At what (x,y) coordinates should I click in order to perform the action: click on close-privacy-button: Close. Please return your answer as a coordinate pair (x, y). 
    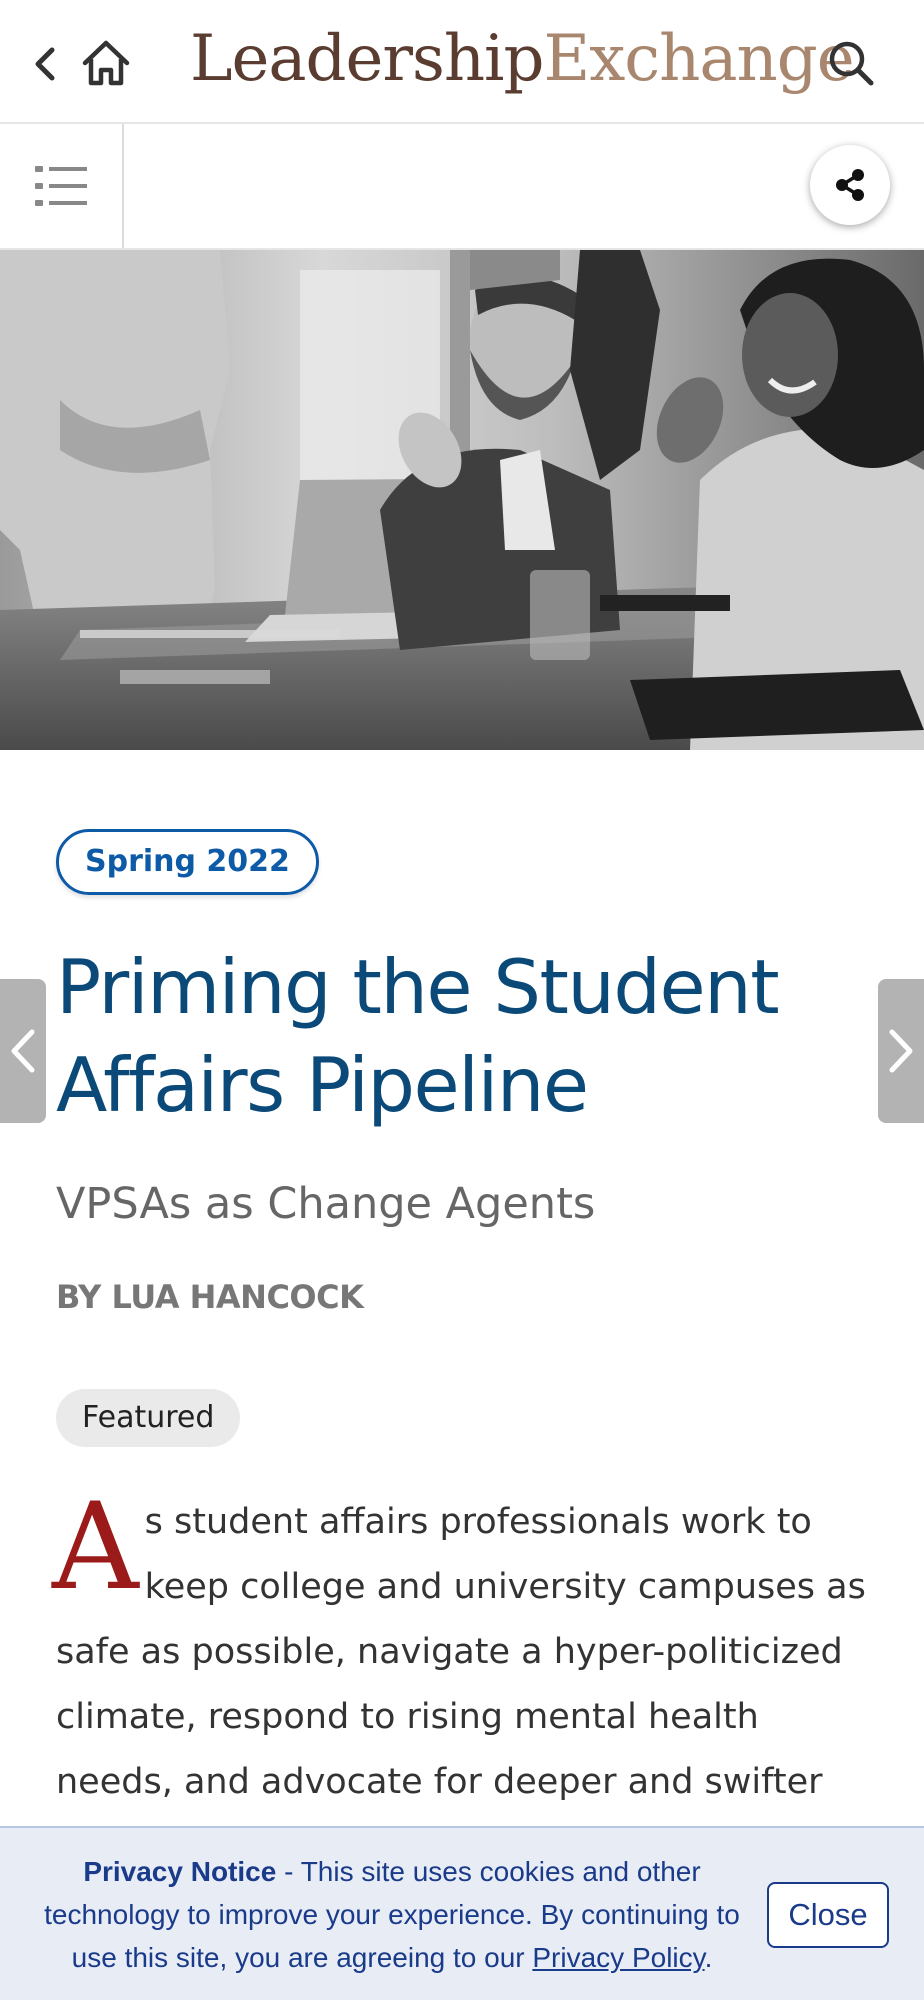
    Looking at the image, I should click on (828, 1915).